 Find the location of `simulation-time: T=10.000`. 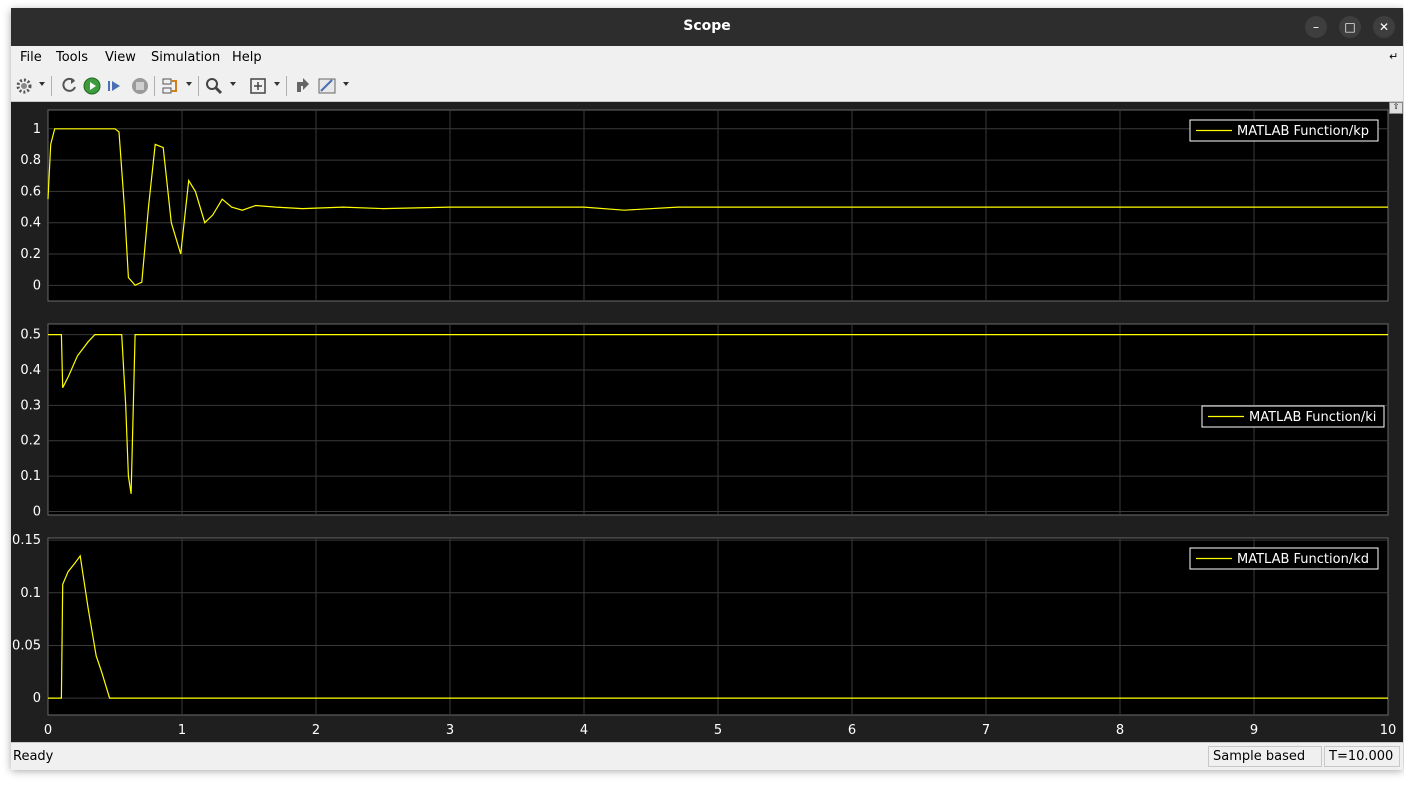

simulation-time: T=10.000 is located at coordinates (1362, 756).